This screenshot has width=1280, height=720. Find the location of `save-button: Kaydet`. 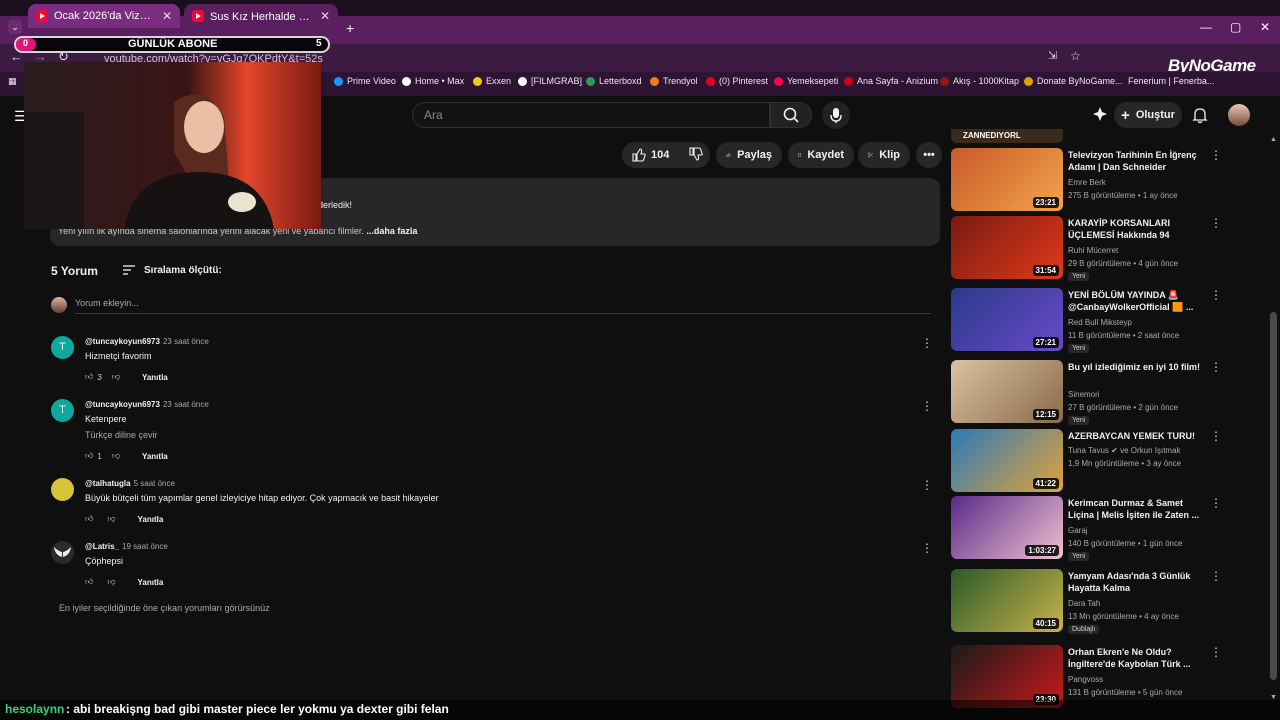

save-button: Kaydet is located at coordinates (821, 155).